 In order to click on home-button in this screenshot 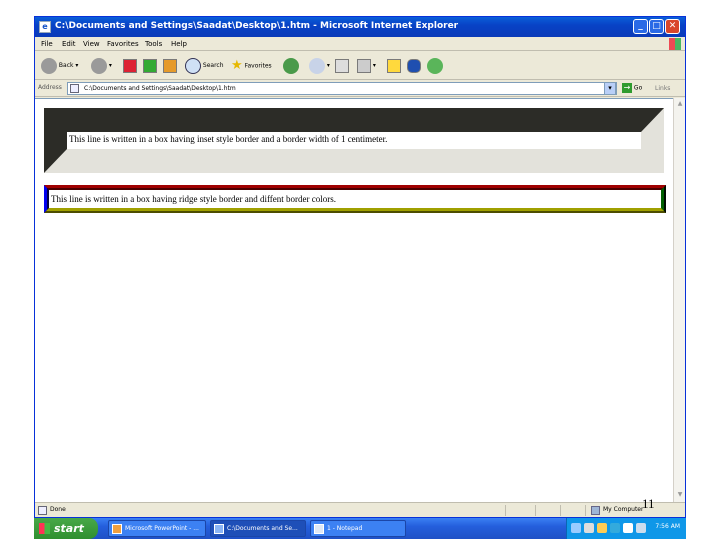, I will do `click(170, 66)`.